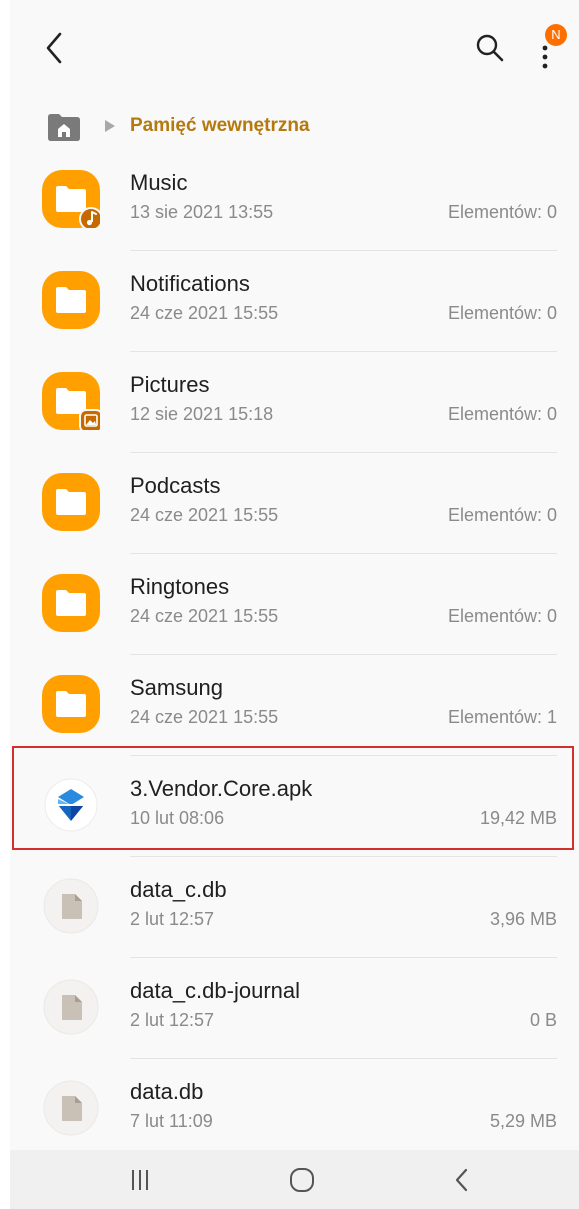 This screenshot has height=1209, width=579. I want to click on recents-button, so click(140, 1180).